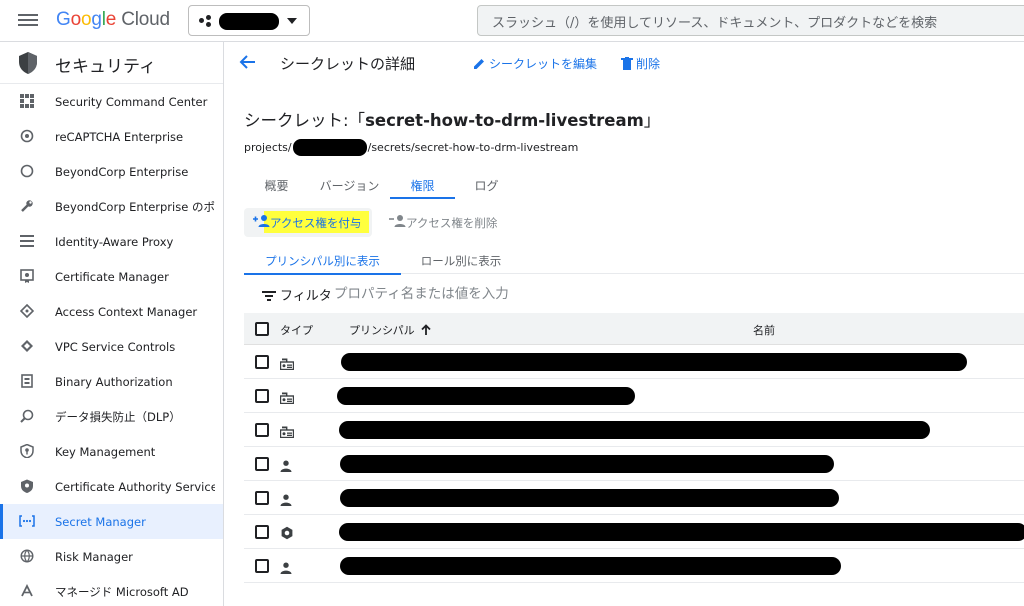  What do you see at coordinates (111, 276) in the screenshot?
I see `sidebar-item-certificate-manager: Certificate Manager` at bounding box center [111, 276].